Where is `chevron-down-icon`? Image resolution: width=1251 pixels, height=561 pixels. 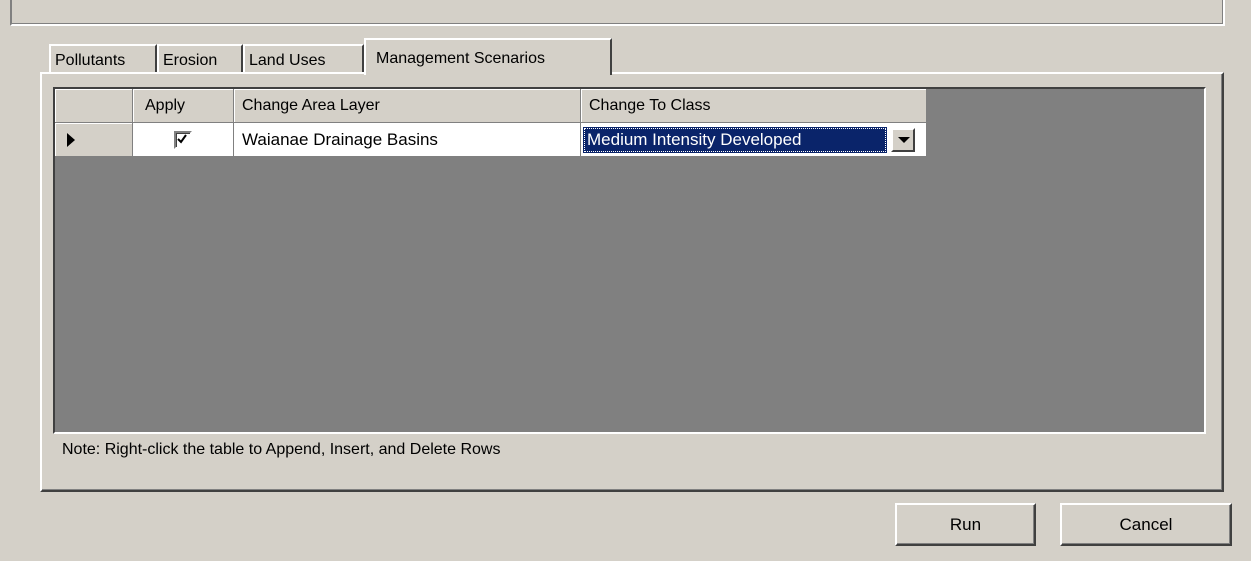 chevron-down-icon is located at coordinates (904, 140).